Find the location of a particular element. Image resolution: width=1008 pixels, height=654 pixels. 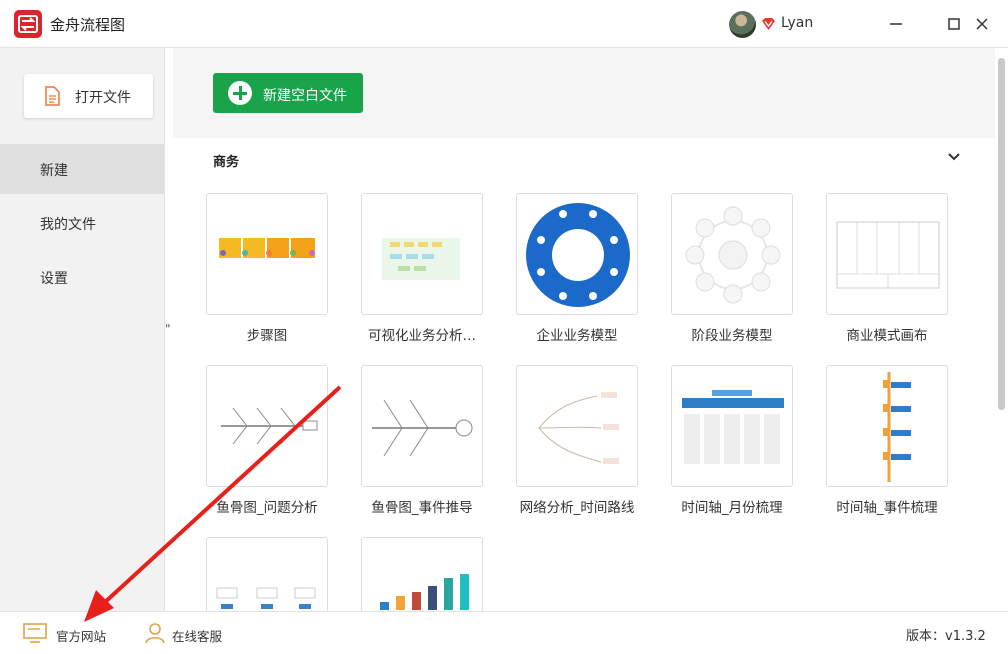

online-support-label: 在线客服 is located at coordinates (197, 636).